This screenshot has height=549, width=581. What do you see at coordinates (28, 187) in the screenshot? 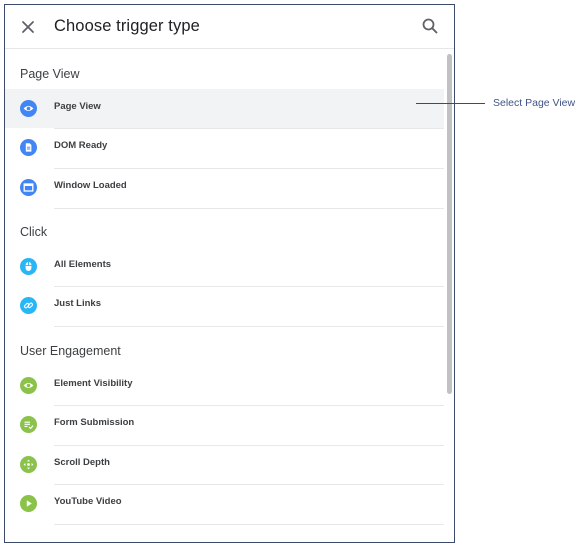
I see `window-icon` at bounding box center [28, 187].